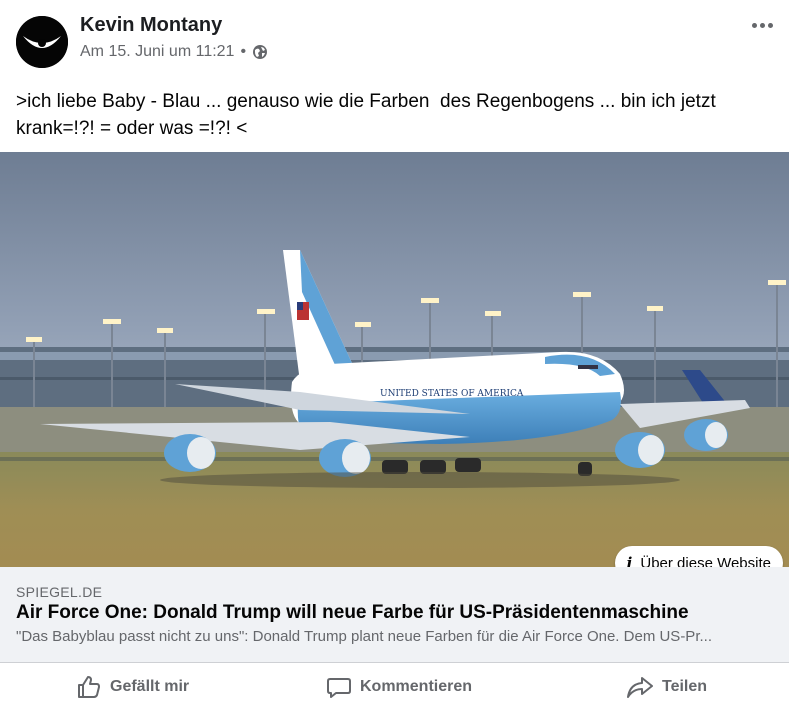 This screenshot has height=710, width=789. I want to click on avatar-logo-icon, so click(42, 42).